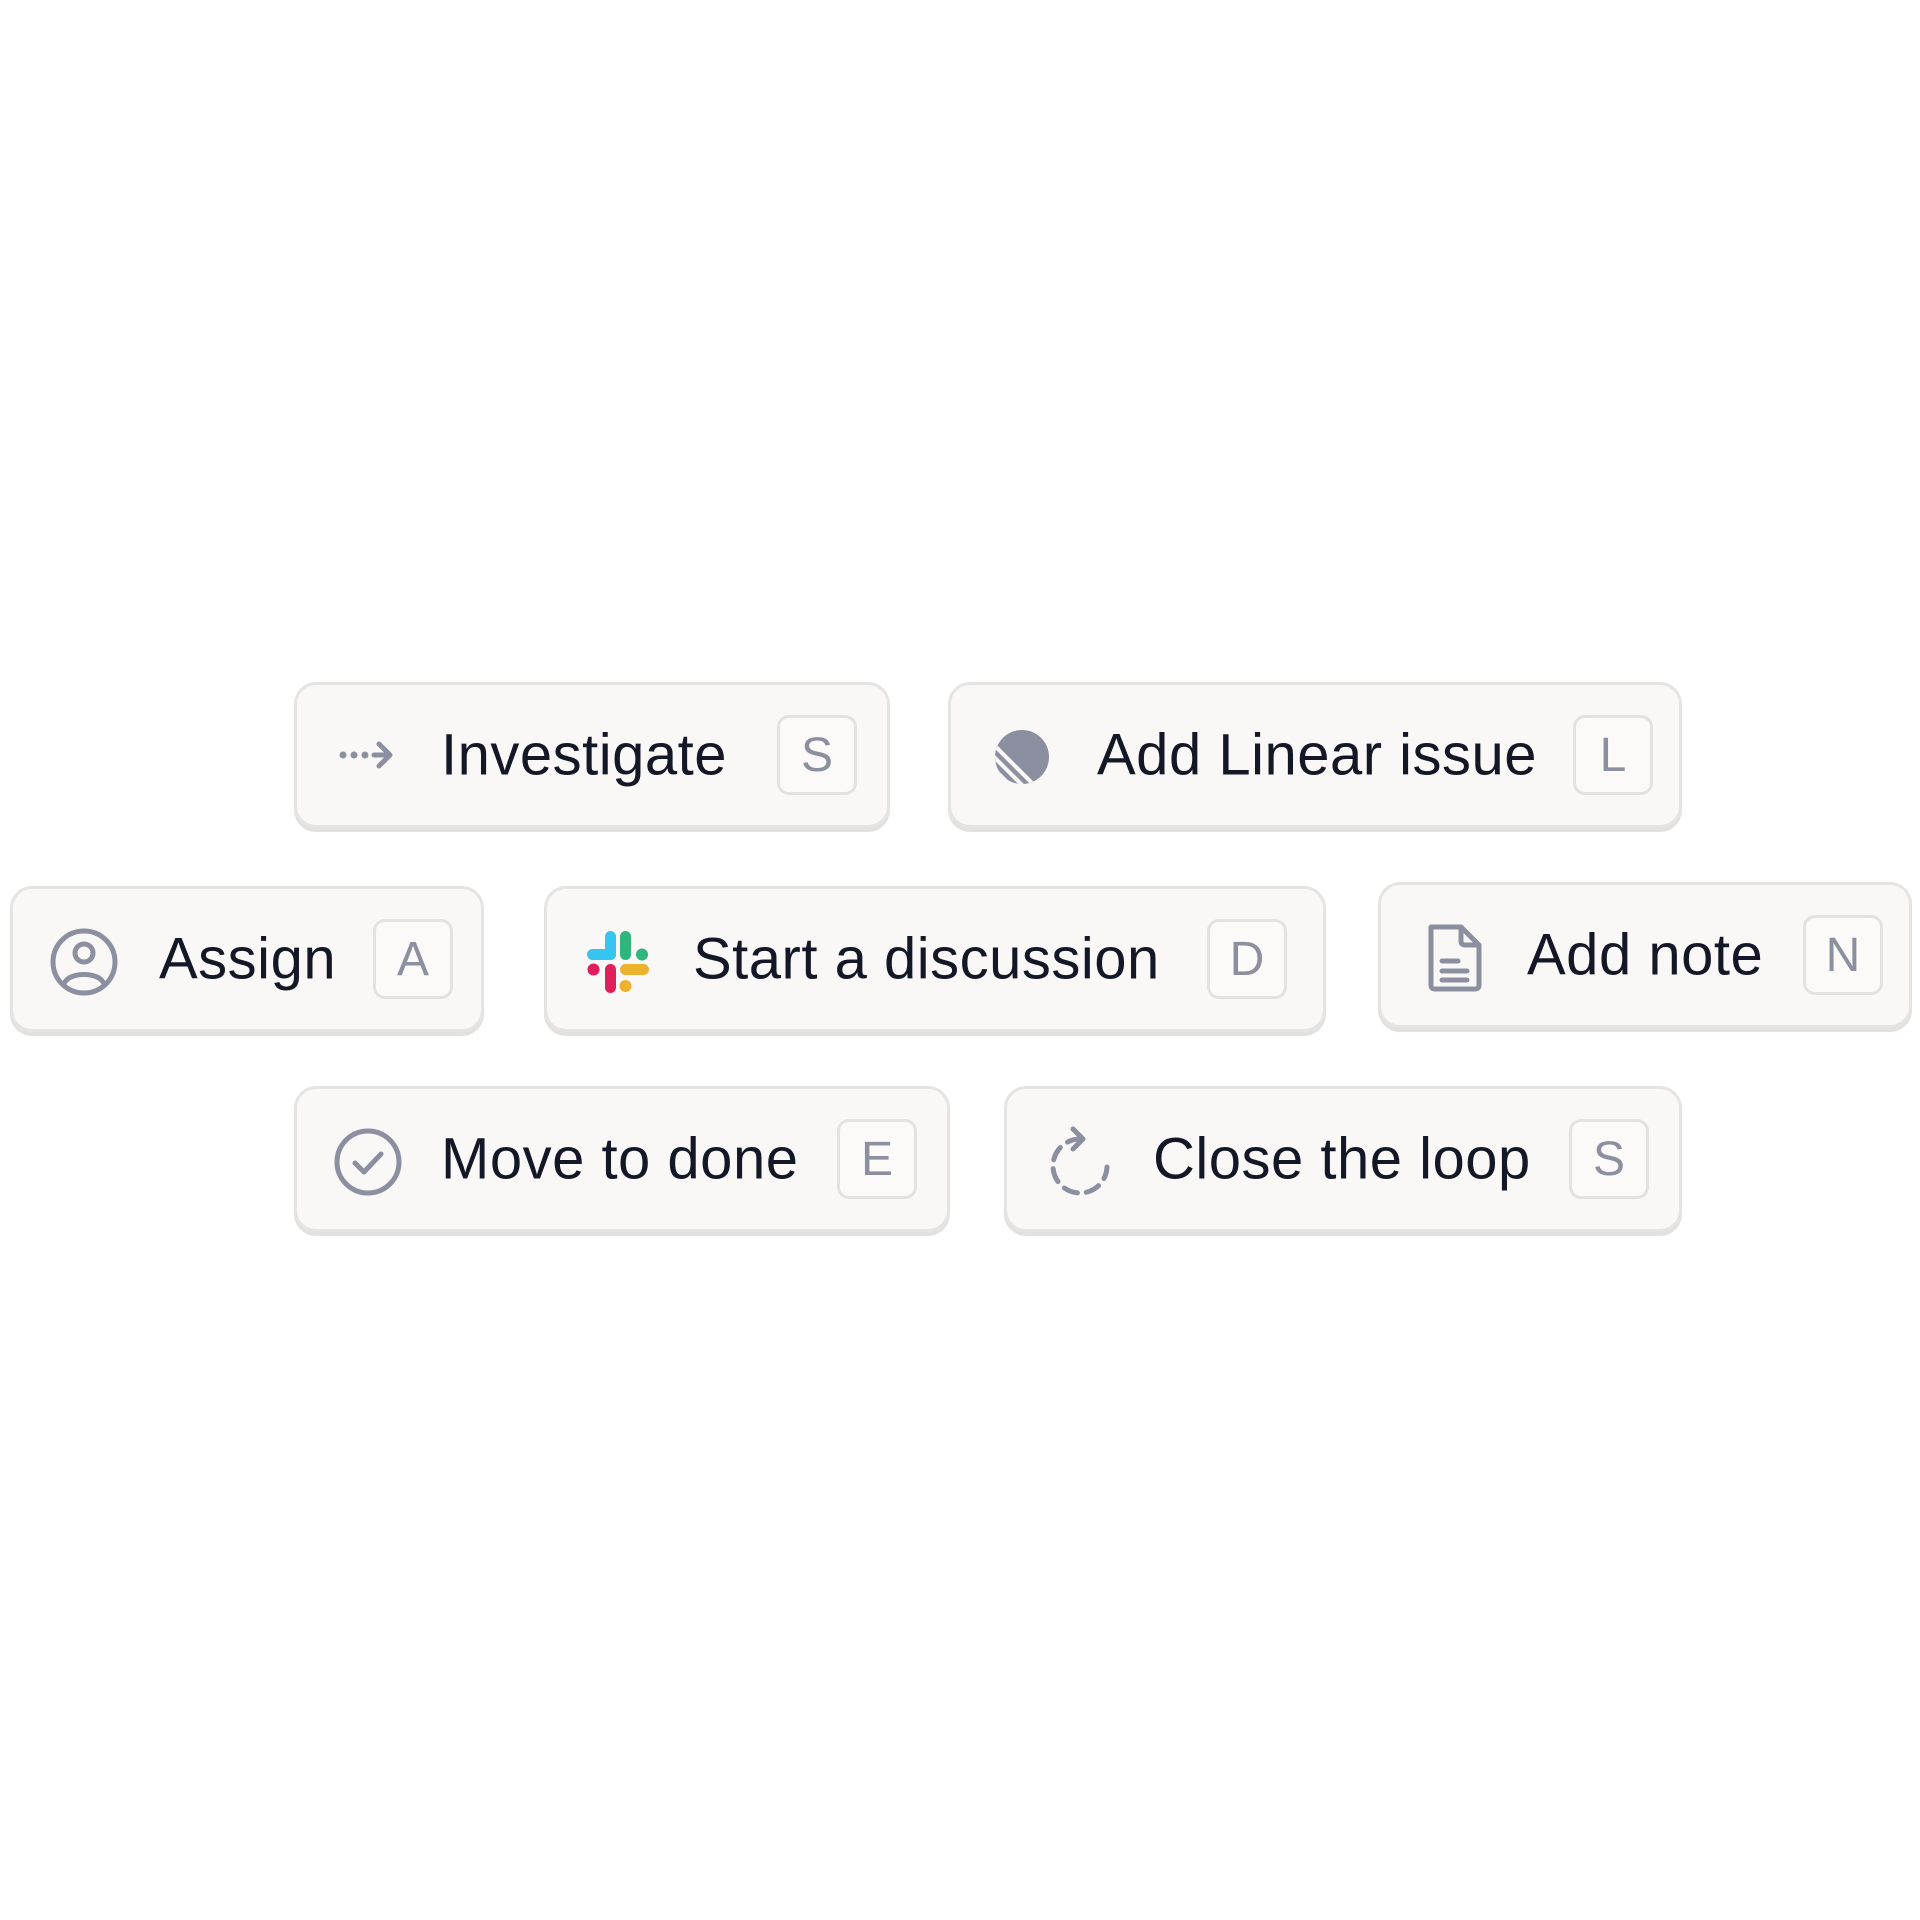  Describe the element at coordinates (1613, 755) in the screenshot. I see `add-linear-issue-shortcut-key: L` at that location.